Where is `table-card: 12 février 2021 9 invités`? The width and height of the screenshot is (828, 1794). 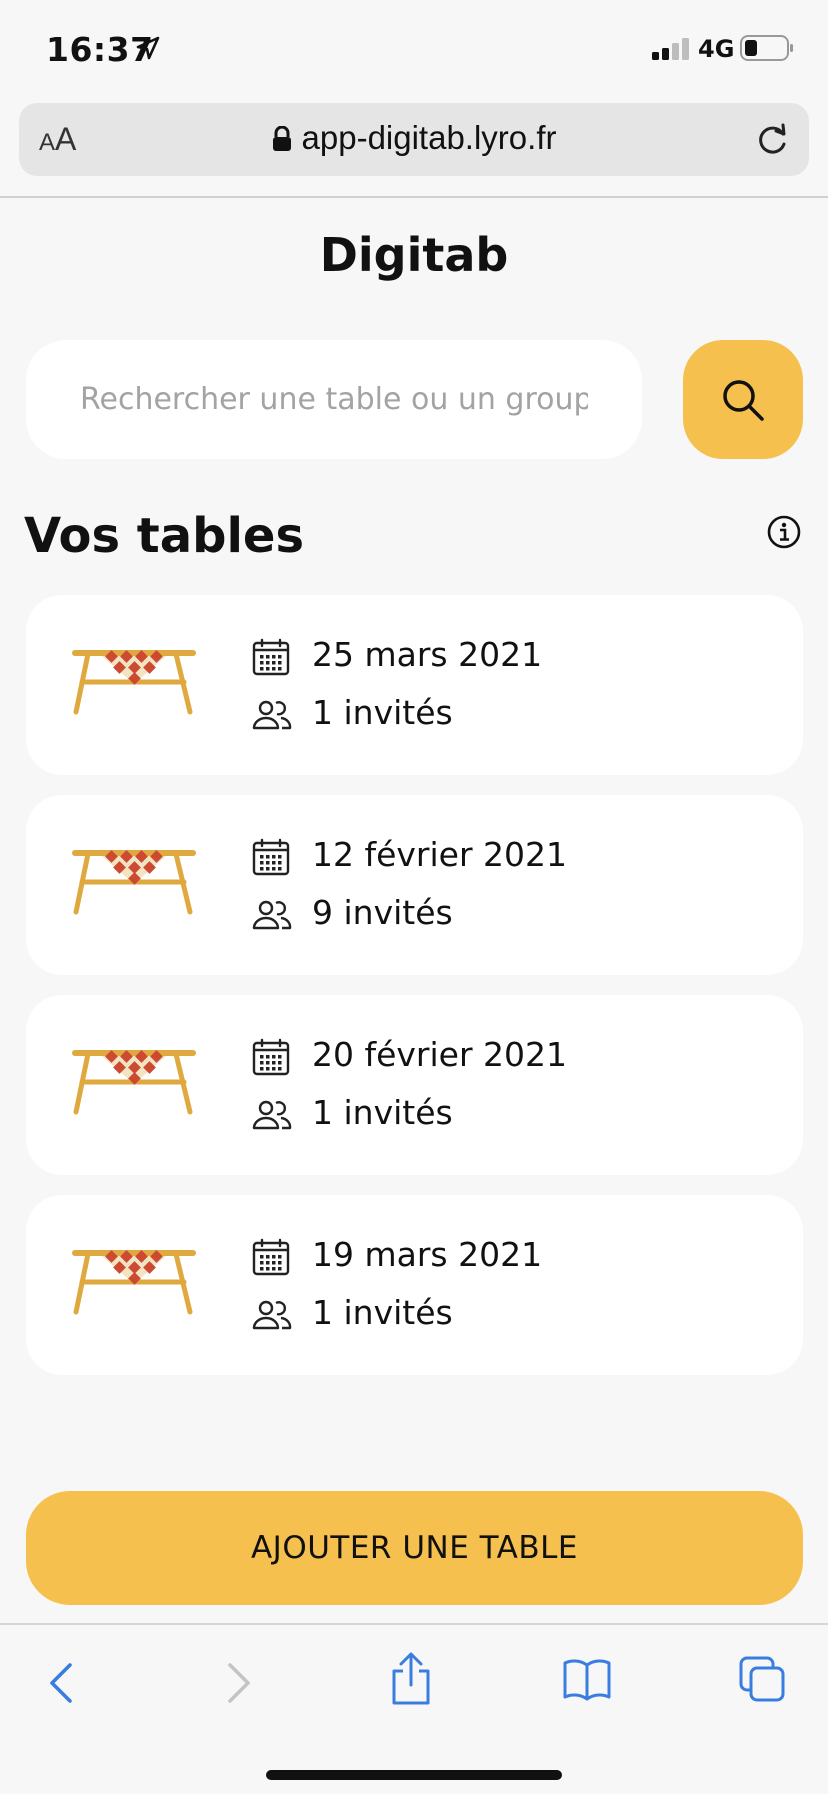 table-card: 12 février 2021 9 invités is located at coordinates (414, 885).